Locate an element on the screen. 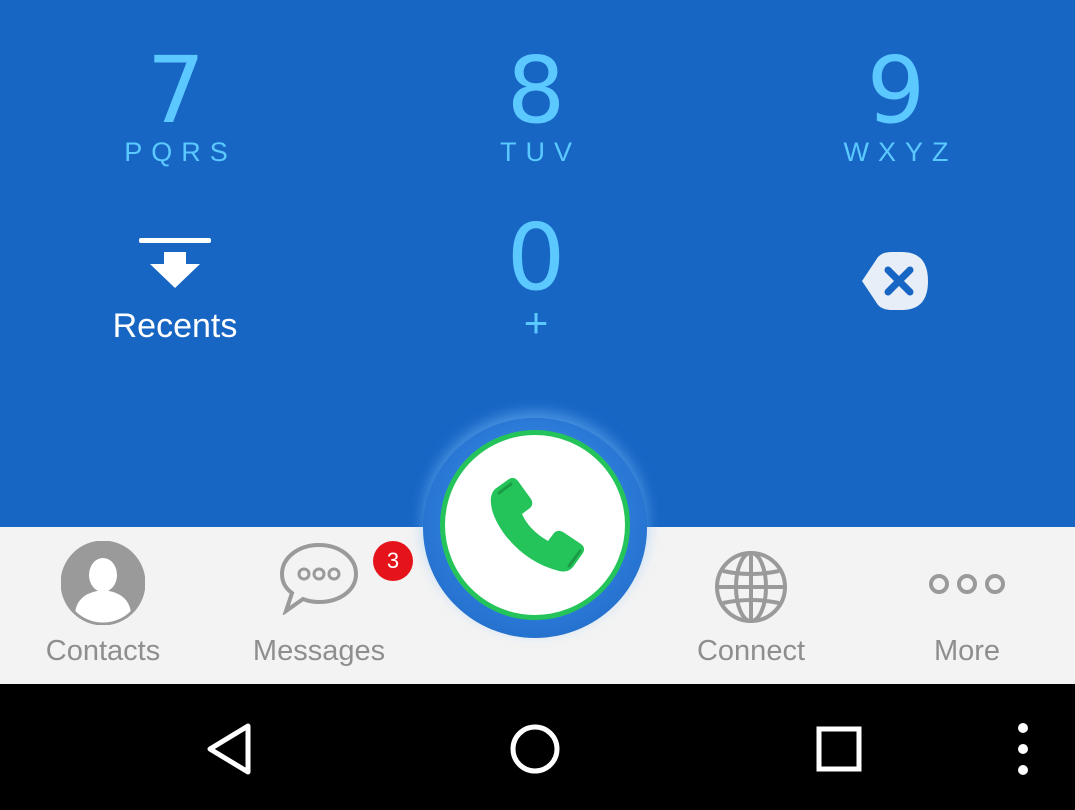  key-0: 0 + is located at coordinates (536, 287).